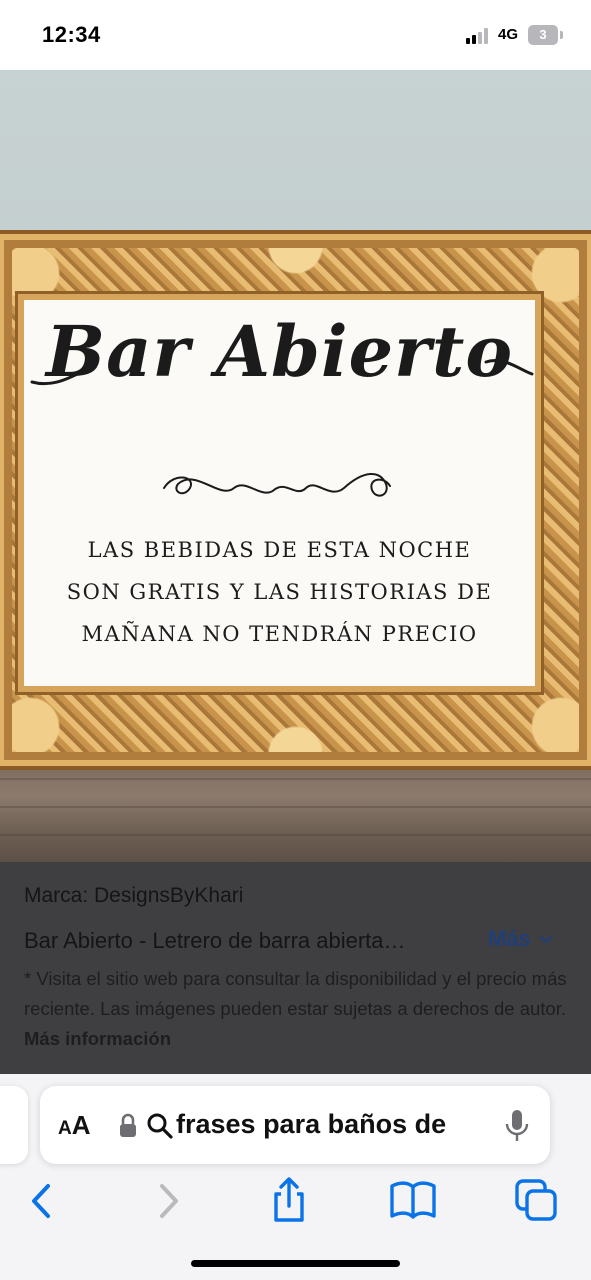 This screenshot has width=591, height=1280. I want to click on more-link: Más, so click(520, 939).